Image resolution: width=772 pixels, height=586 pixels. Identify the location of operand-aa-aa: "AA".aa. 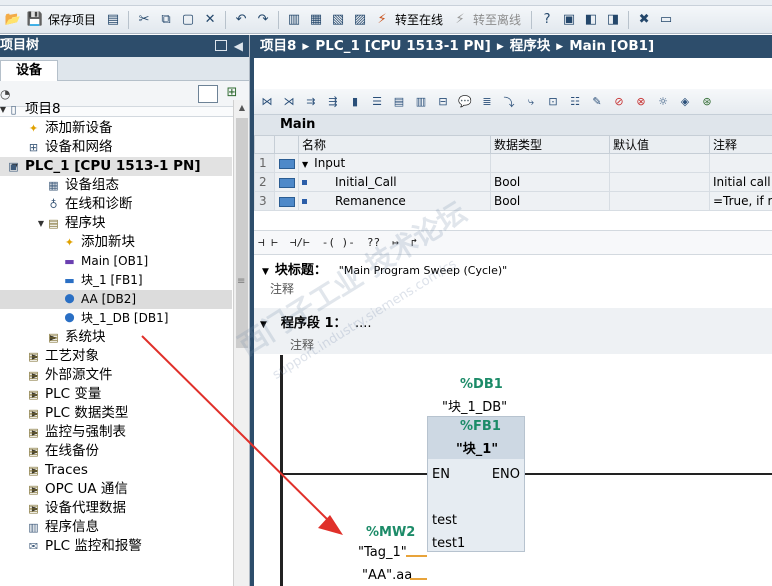
(387, 575).